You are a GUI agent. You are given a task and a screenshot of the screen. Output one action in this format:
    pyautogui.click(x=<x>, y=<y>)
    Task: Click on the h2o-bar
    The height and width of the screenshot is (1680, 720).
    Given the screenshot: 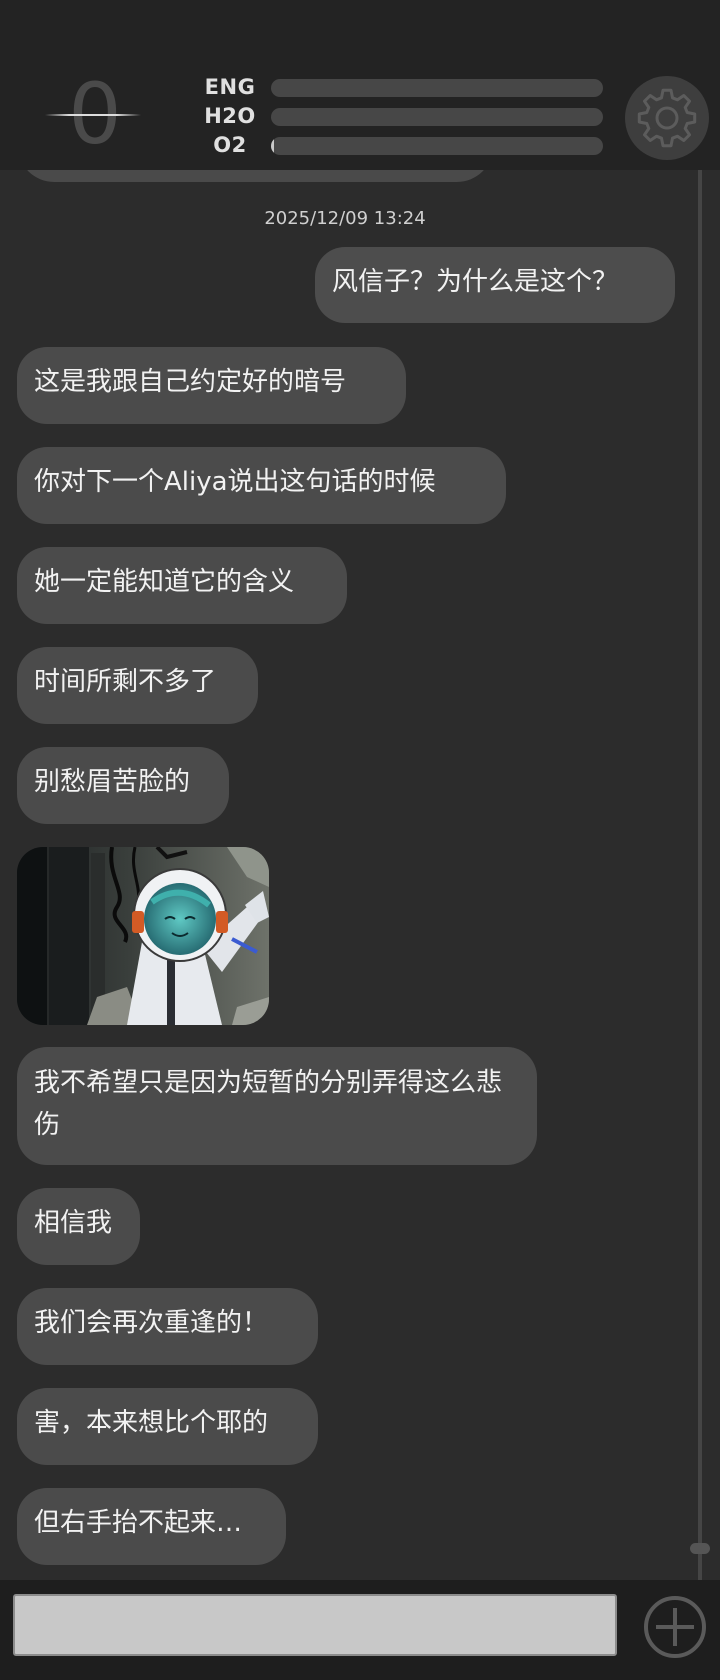 What is the action you would take?
    pyautogui.click(x=437, y=117)
    